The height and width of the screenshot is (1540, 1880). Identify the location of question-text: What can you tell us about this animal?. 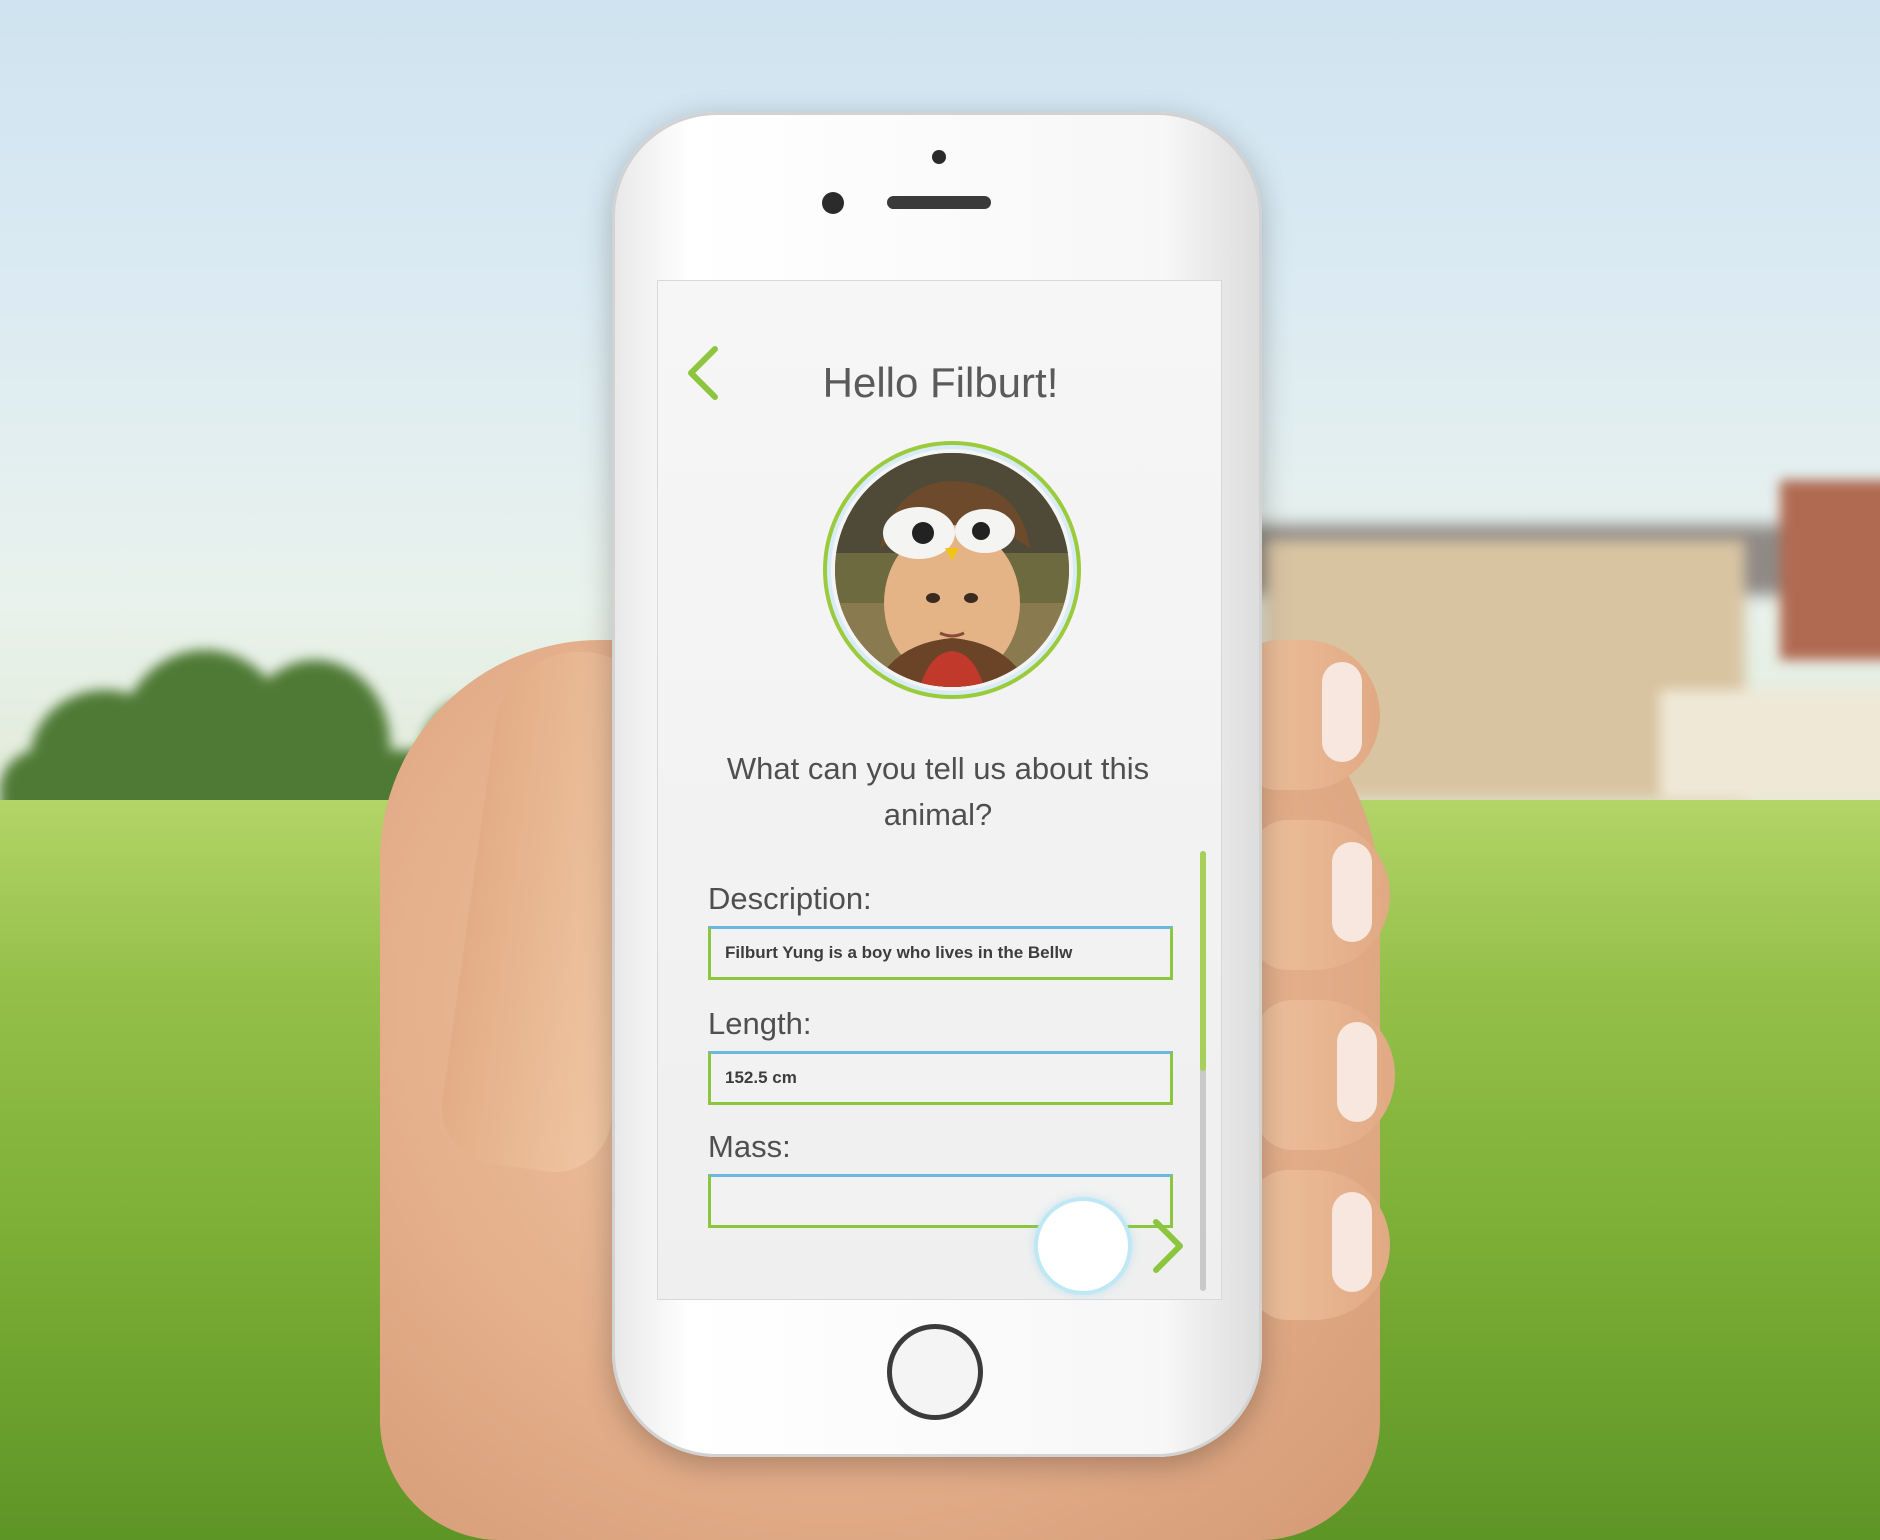
(938, 791).